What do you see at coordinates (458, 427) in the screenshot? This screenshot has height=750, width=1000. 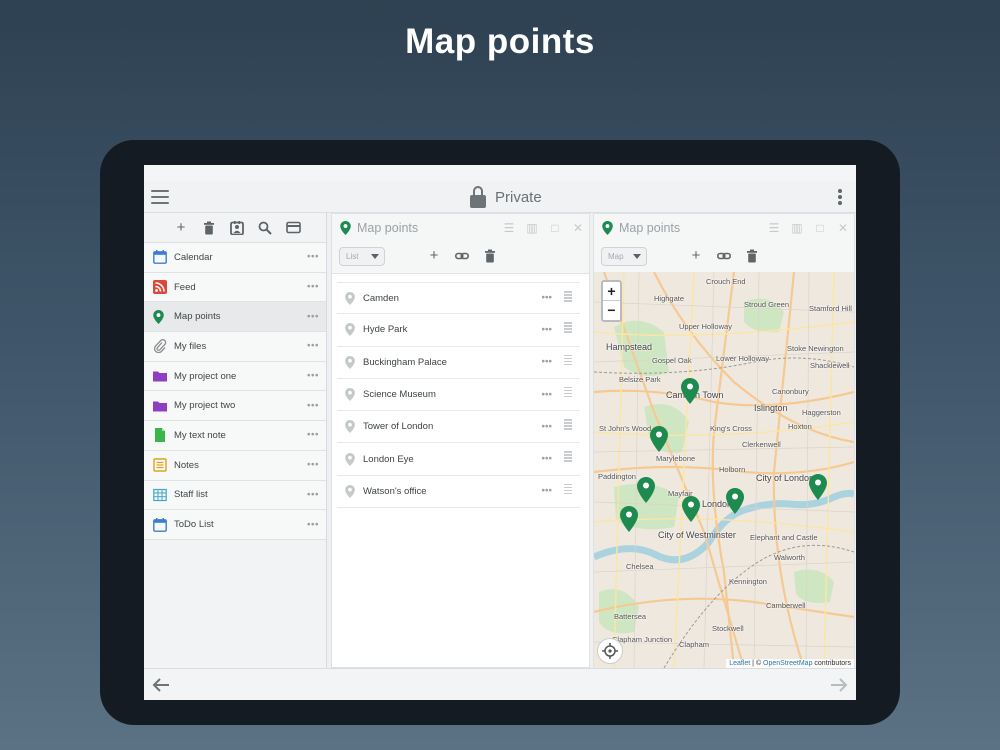 I see `list-item: Tower of London •••` at bounding box center [458, 427].